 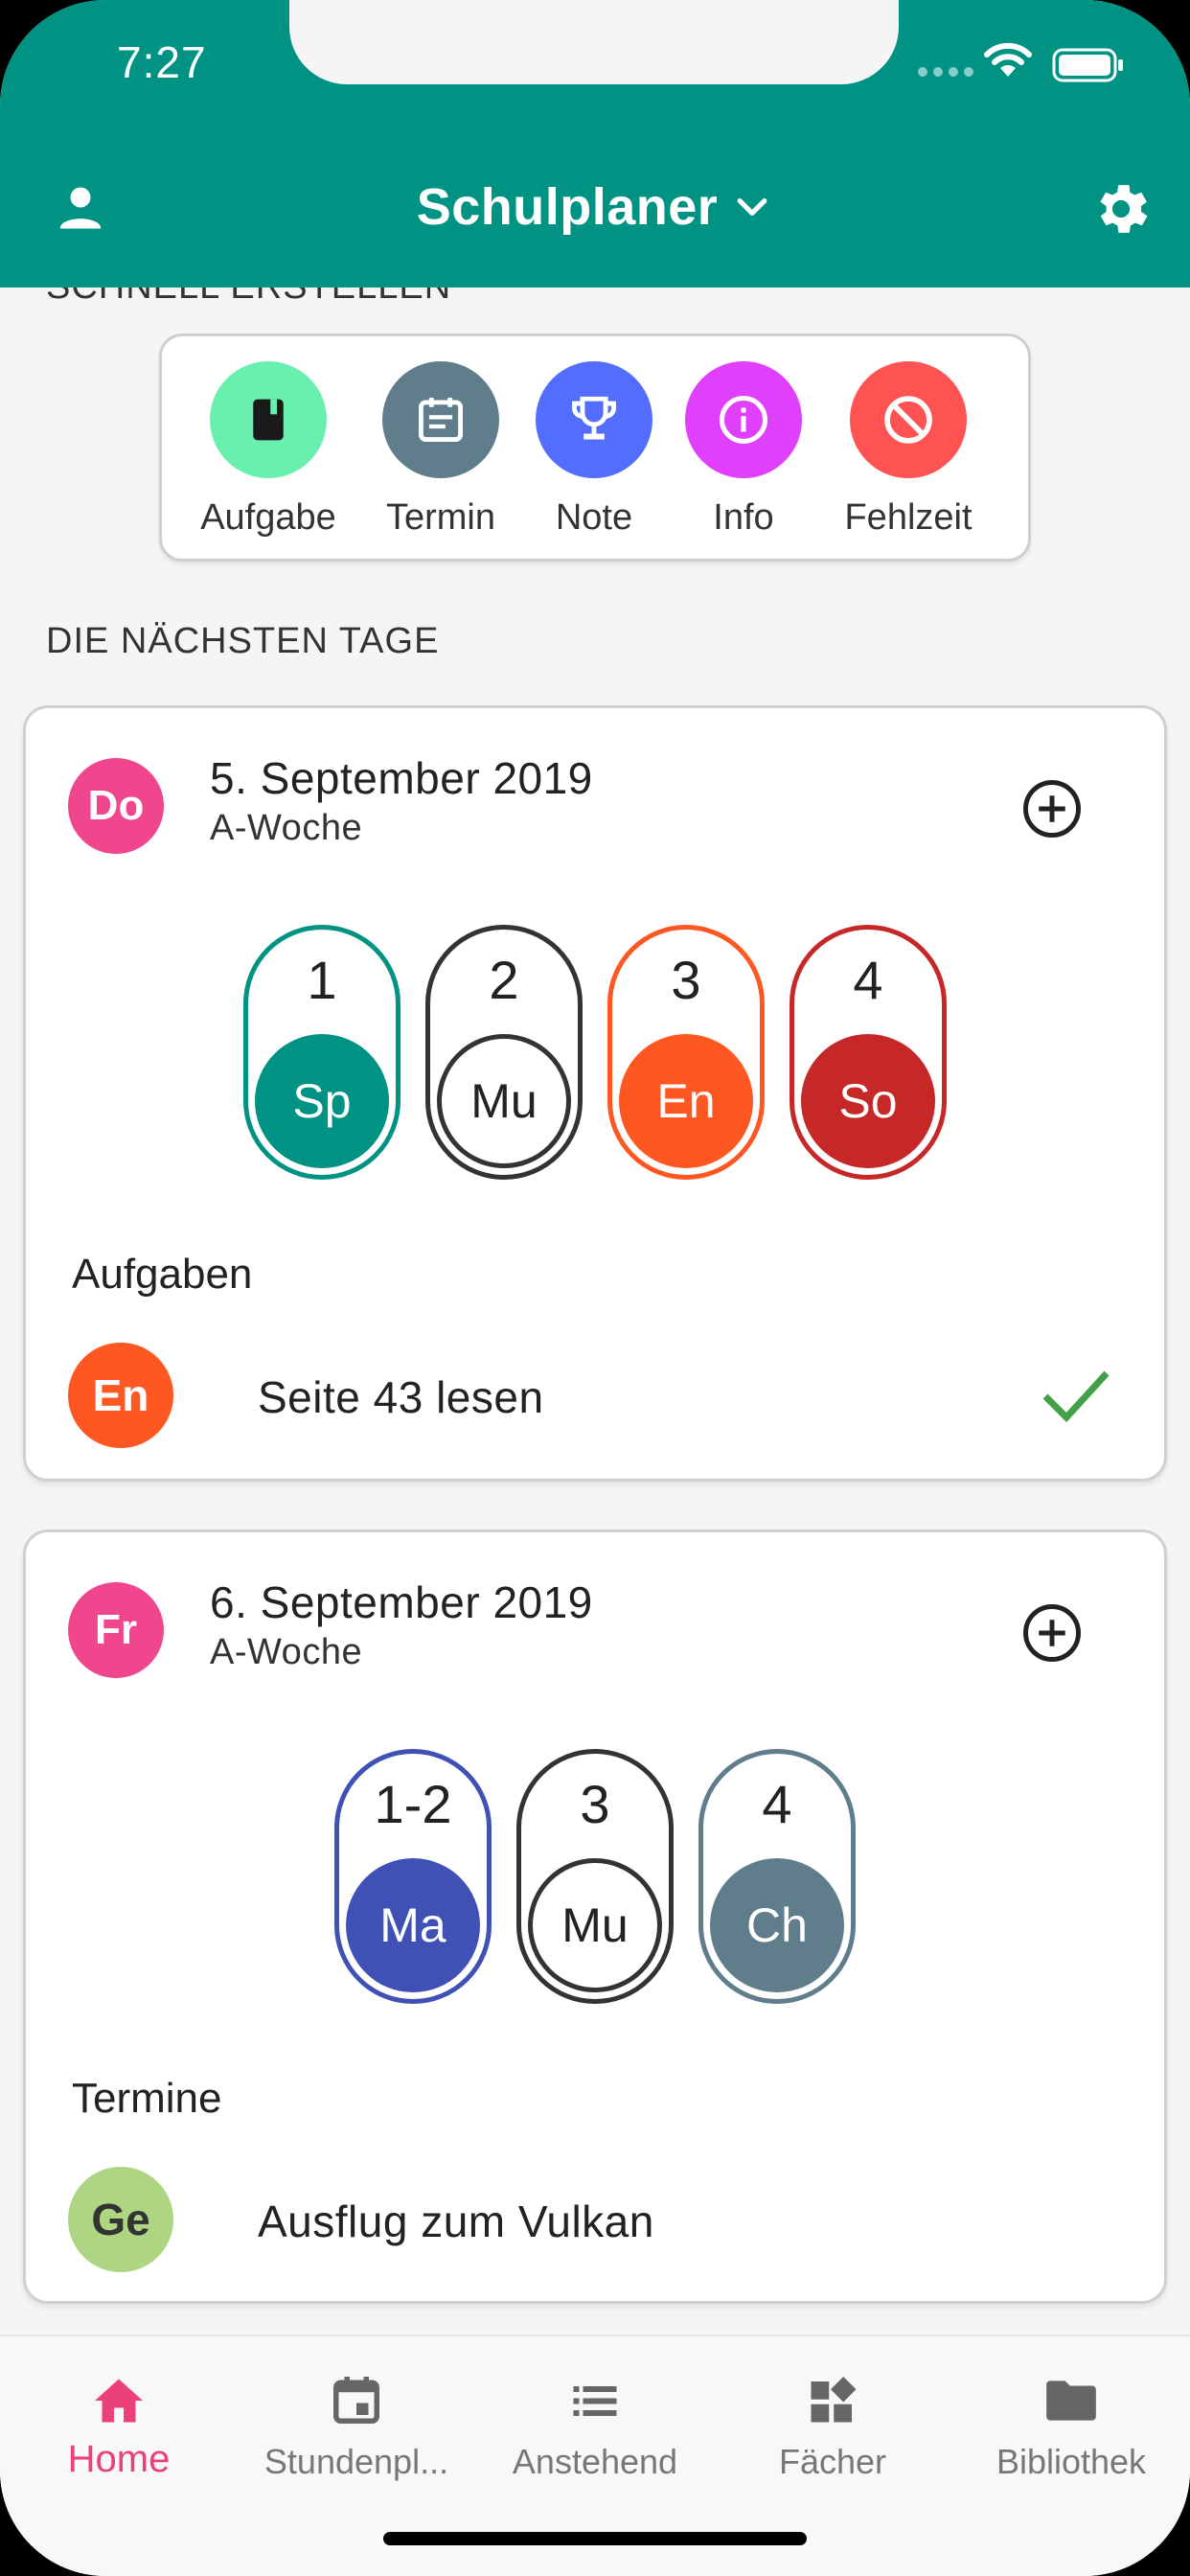 I want to click on lesson-pill: 4 Ch, so click(x=777, y=1876).